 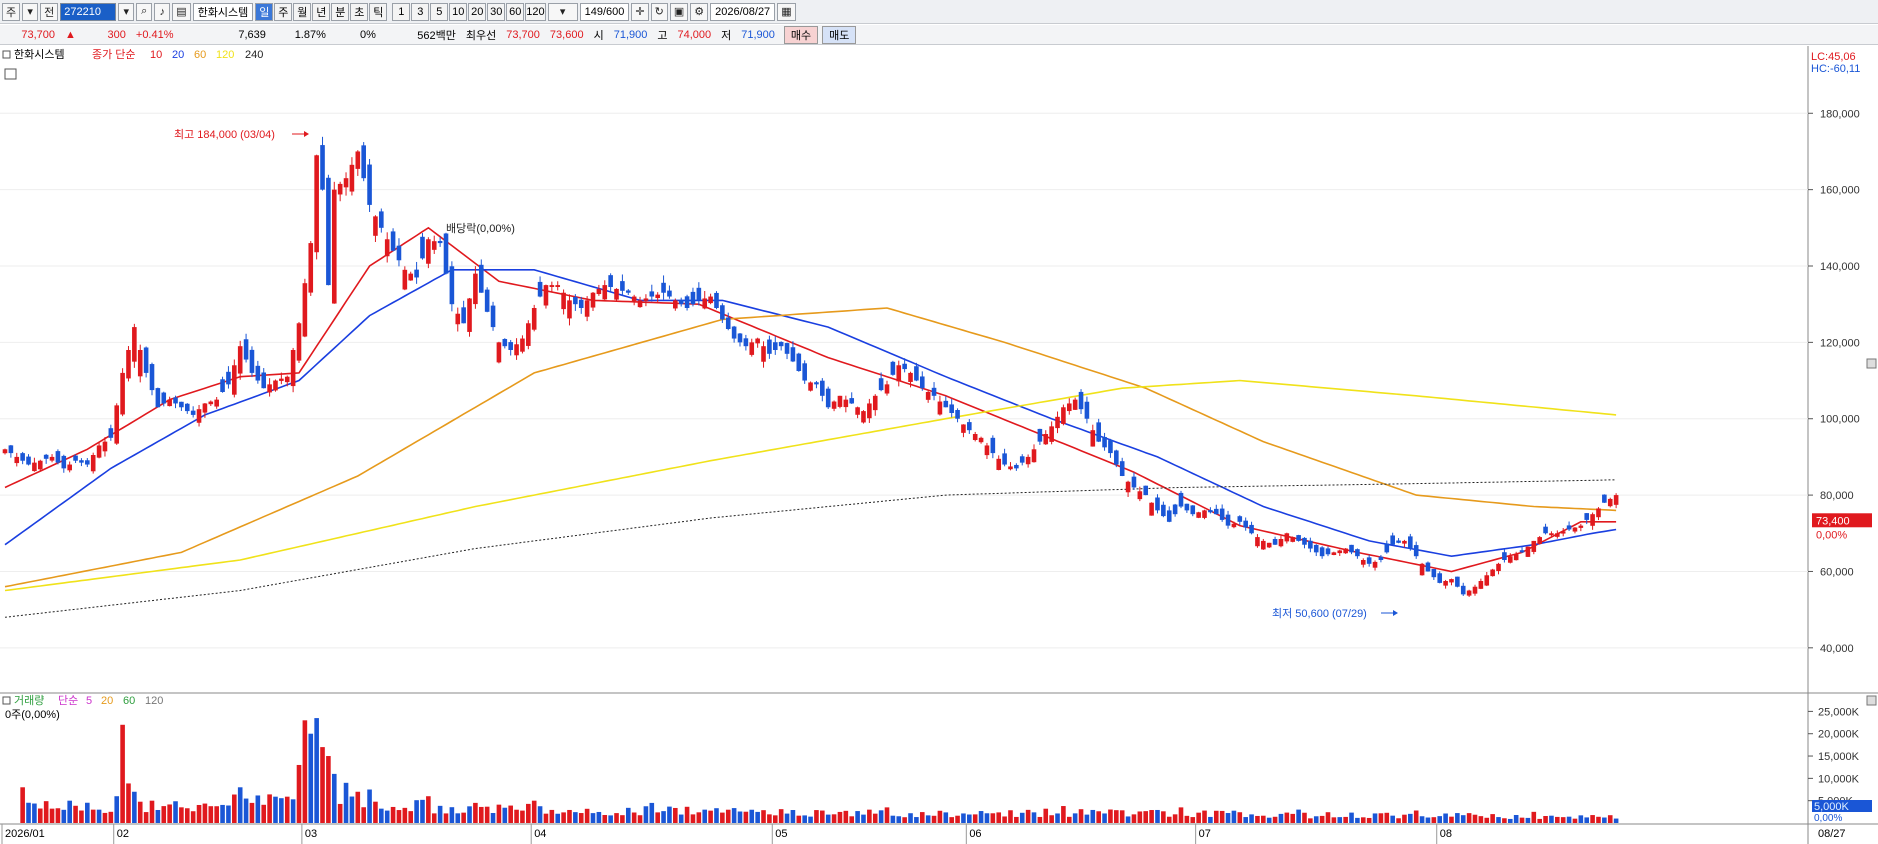 I want to click on buy-button: 매수, so click(x=801, y=34).